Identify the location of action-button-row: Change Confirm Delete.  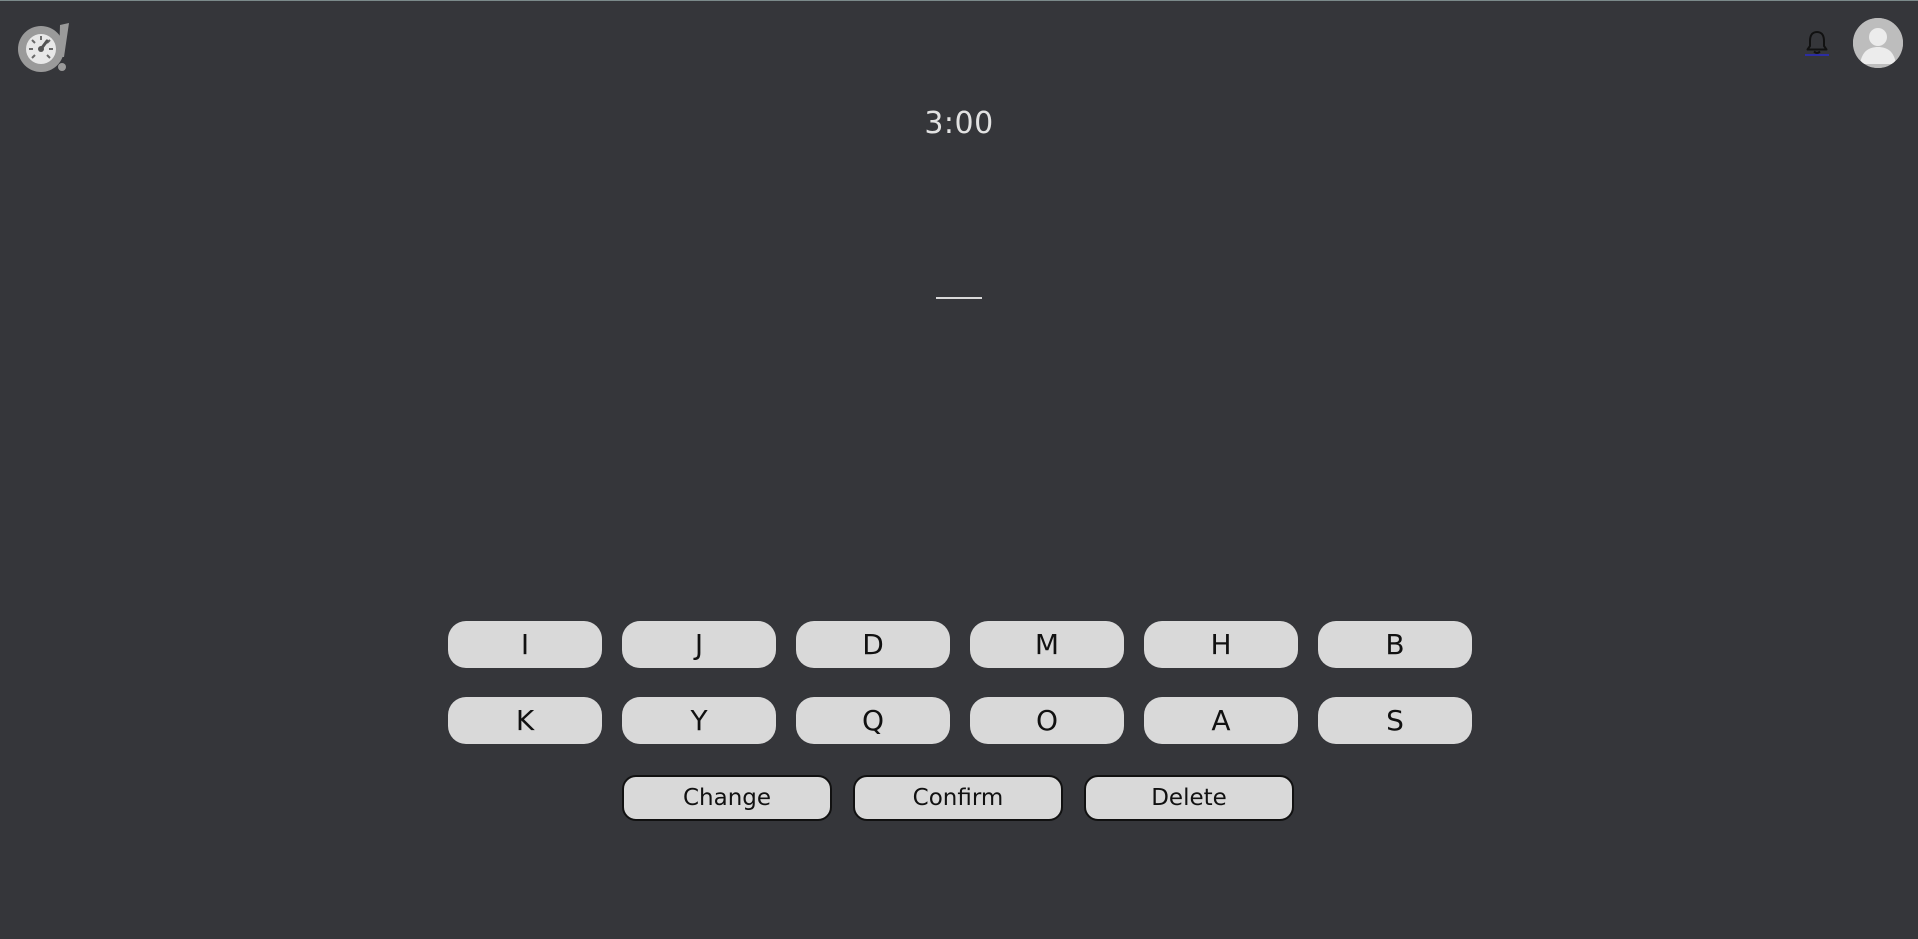
(958, 798).